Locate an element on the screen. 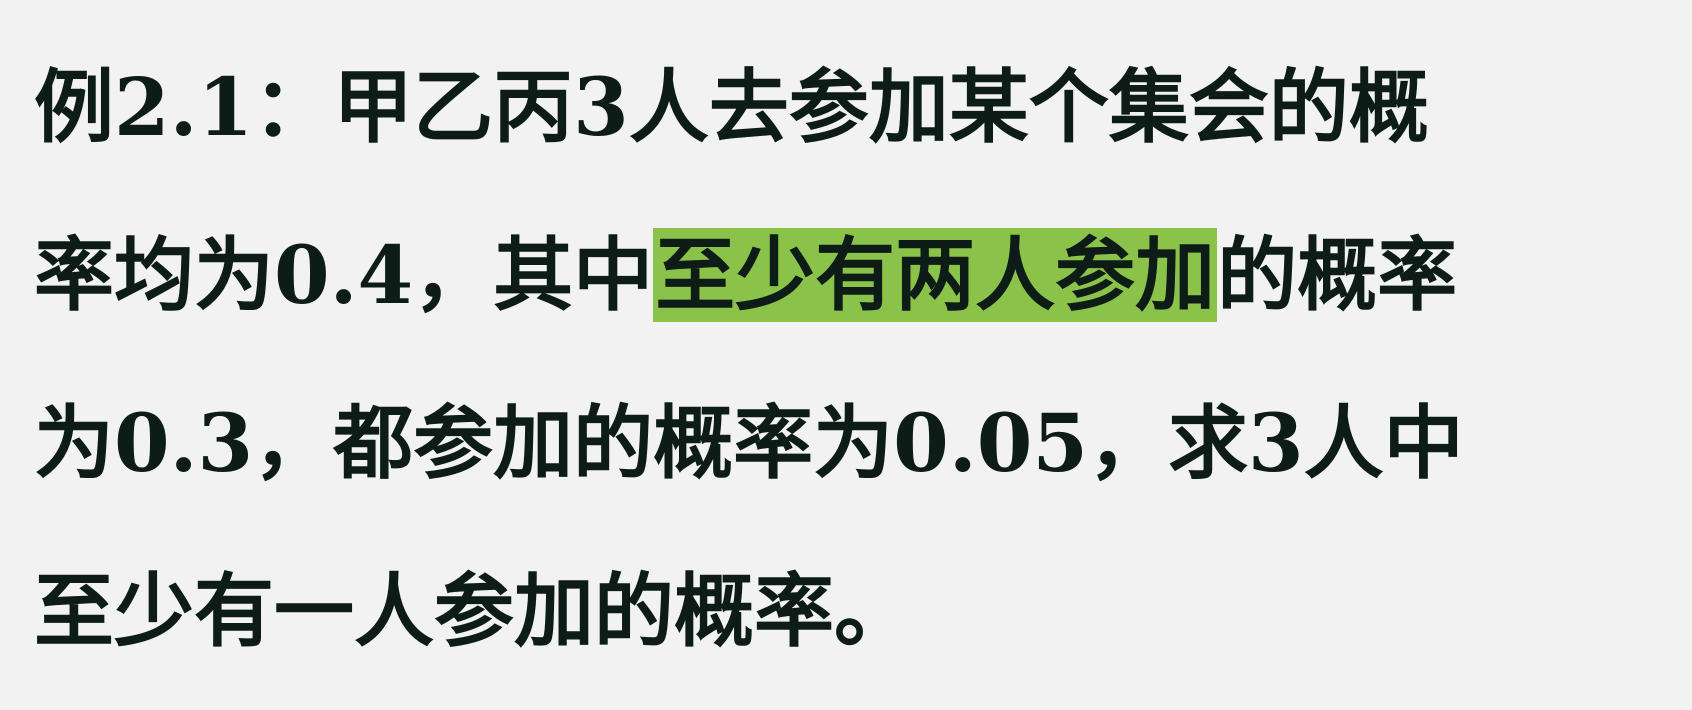 The image size is (1692, 710). problem-line-2-pre: 率均为0.4，其中 is located at coordinates (344, 275).